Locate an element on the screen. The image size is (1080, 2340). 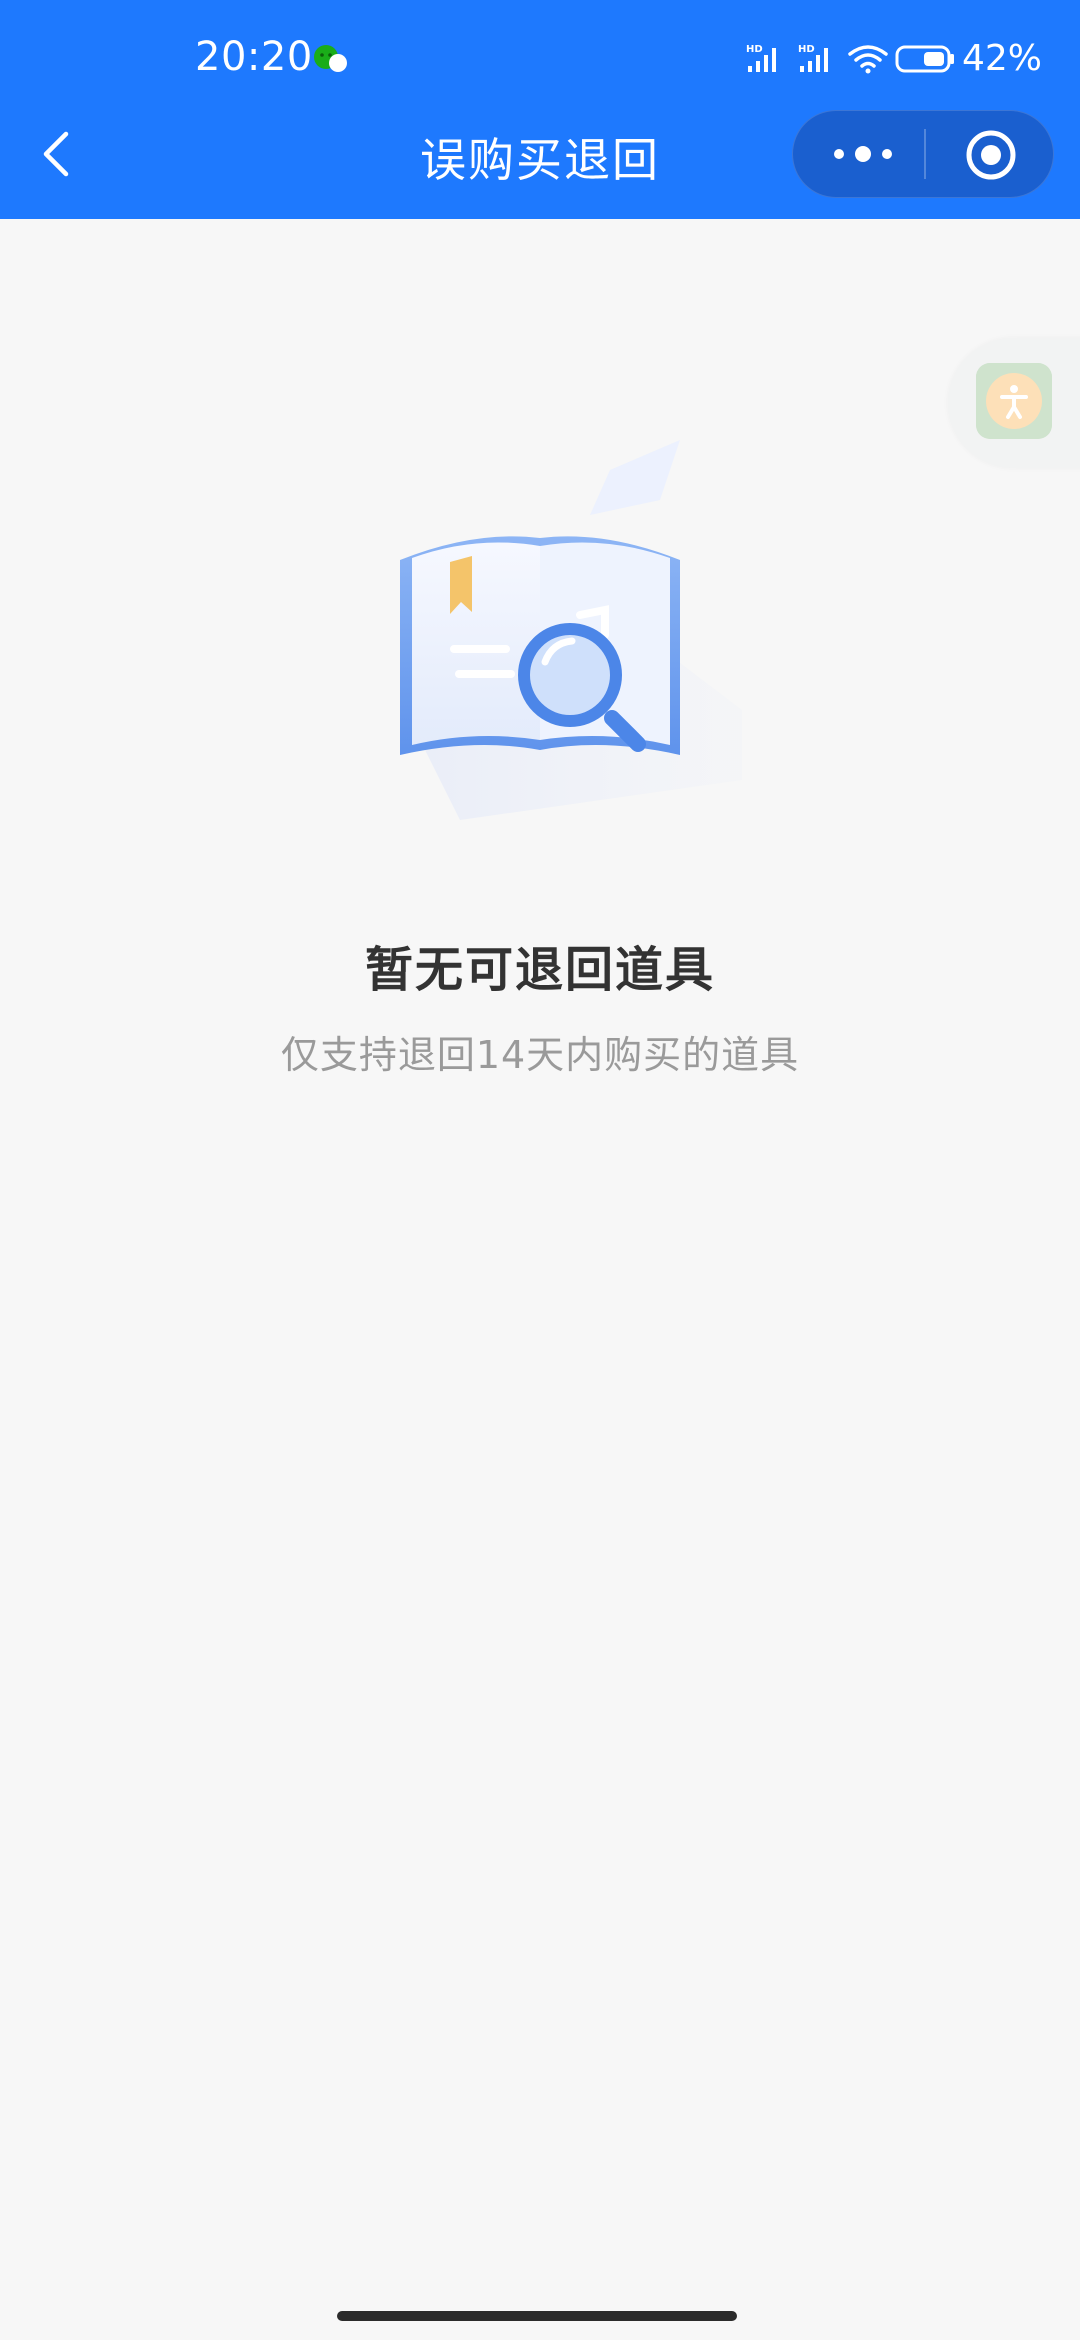
status-time: 20:20 is located at coordinates (254, 57).